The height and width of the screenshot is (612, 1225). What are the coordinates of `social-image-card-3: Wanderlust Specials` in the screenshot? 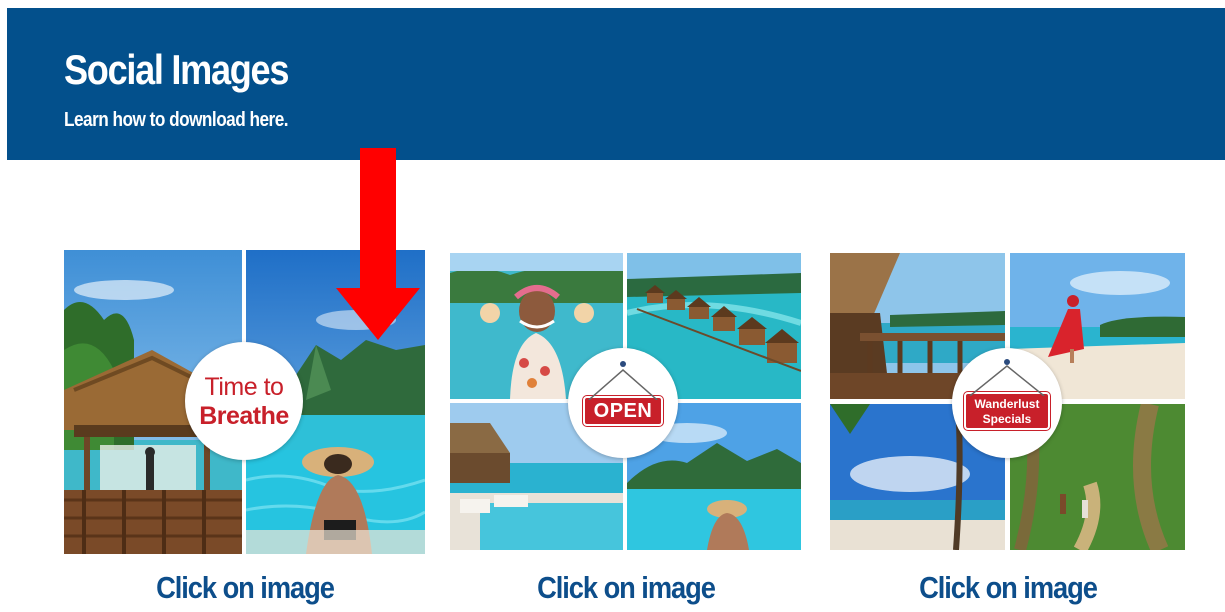 It's located at (1007, 401).